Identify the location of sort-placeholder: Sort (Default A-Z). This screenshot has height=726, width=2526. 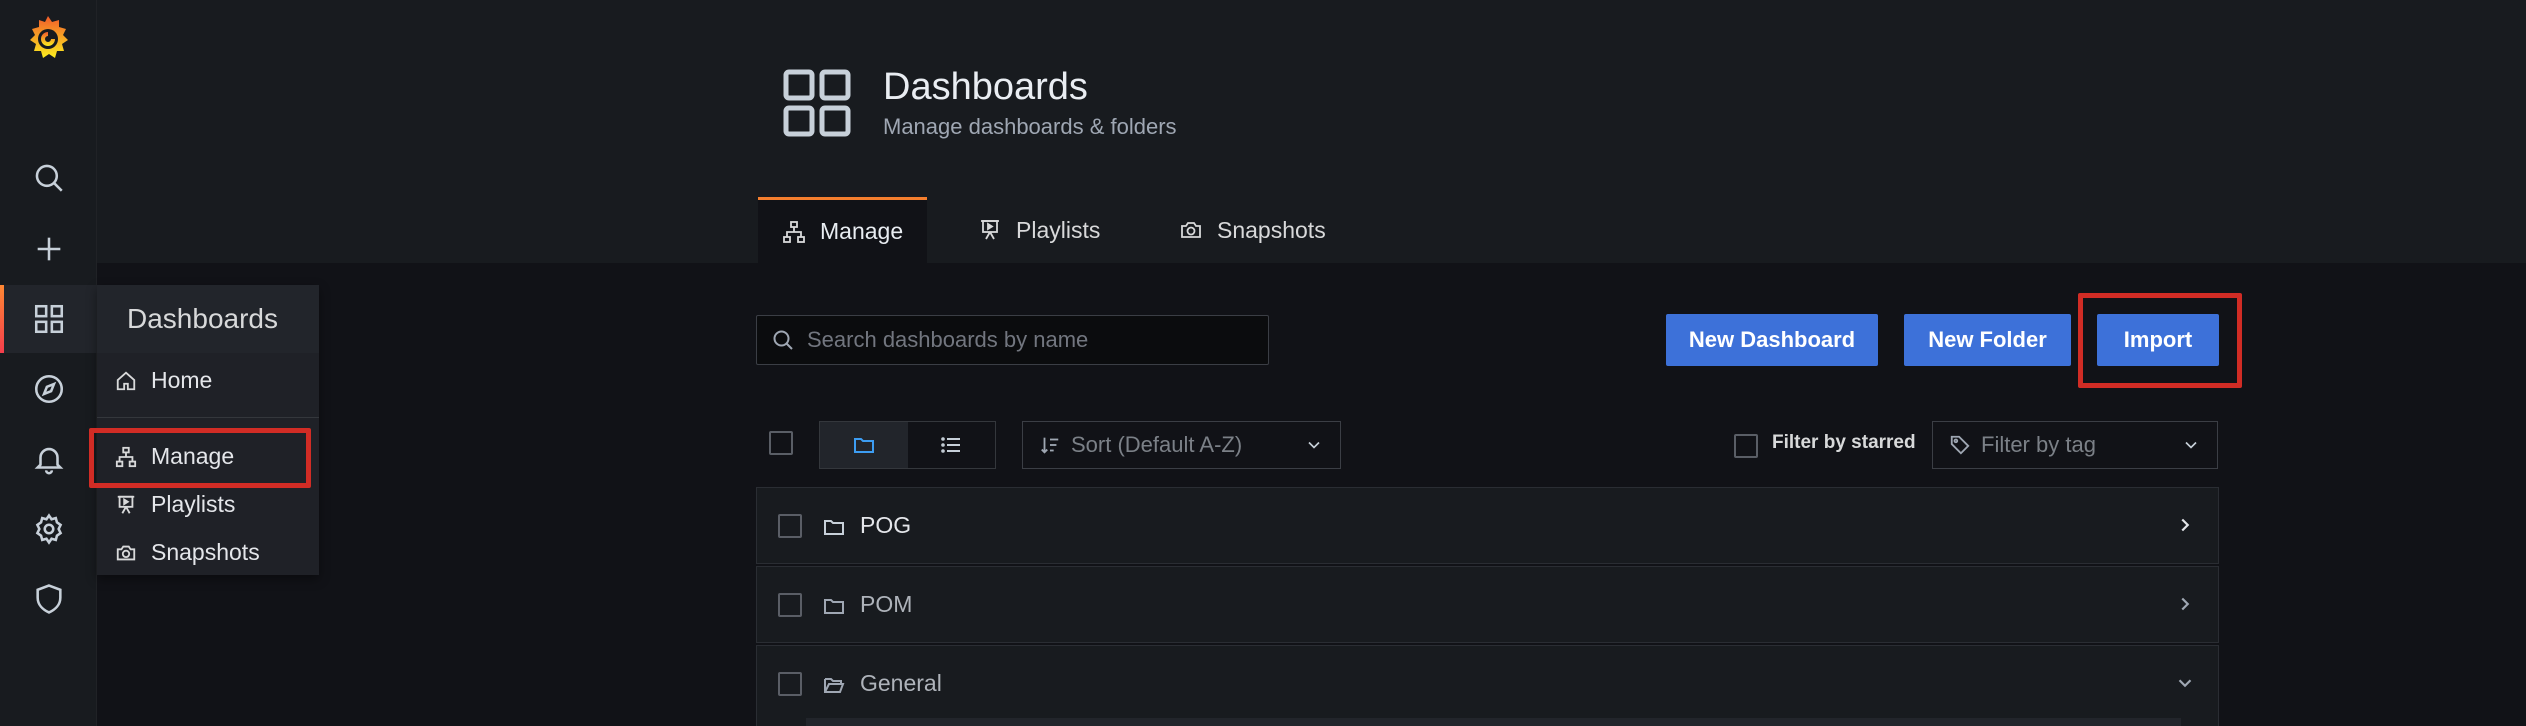
(1157, 444).